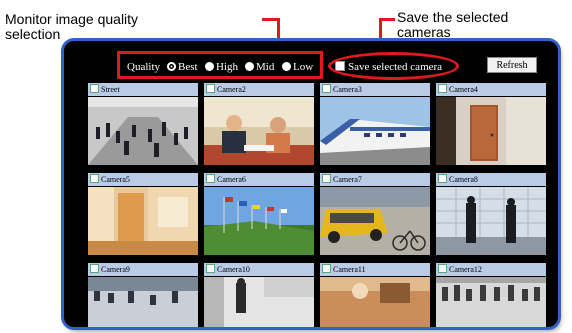  I want to click on camera-label: Camera12, so click(465, 269).